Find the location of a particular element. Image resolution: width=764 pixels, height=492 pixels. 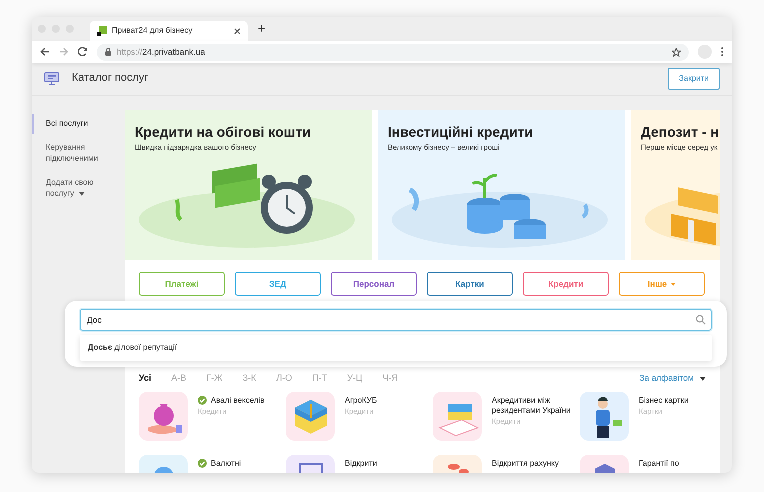

banner-title: Інвестиційні кредити is located at coordinates (461, 132).